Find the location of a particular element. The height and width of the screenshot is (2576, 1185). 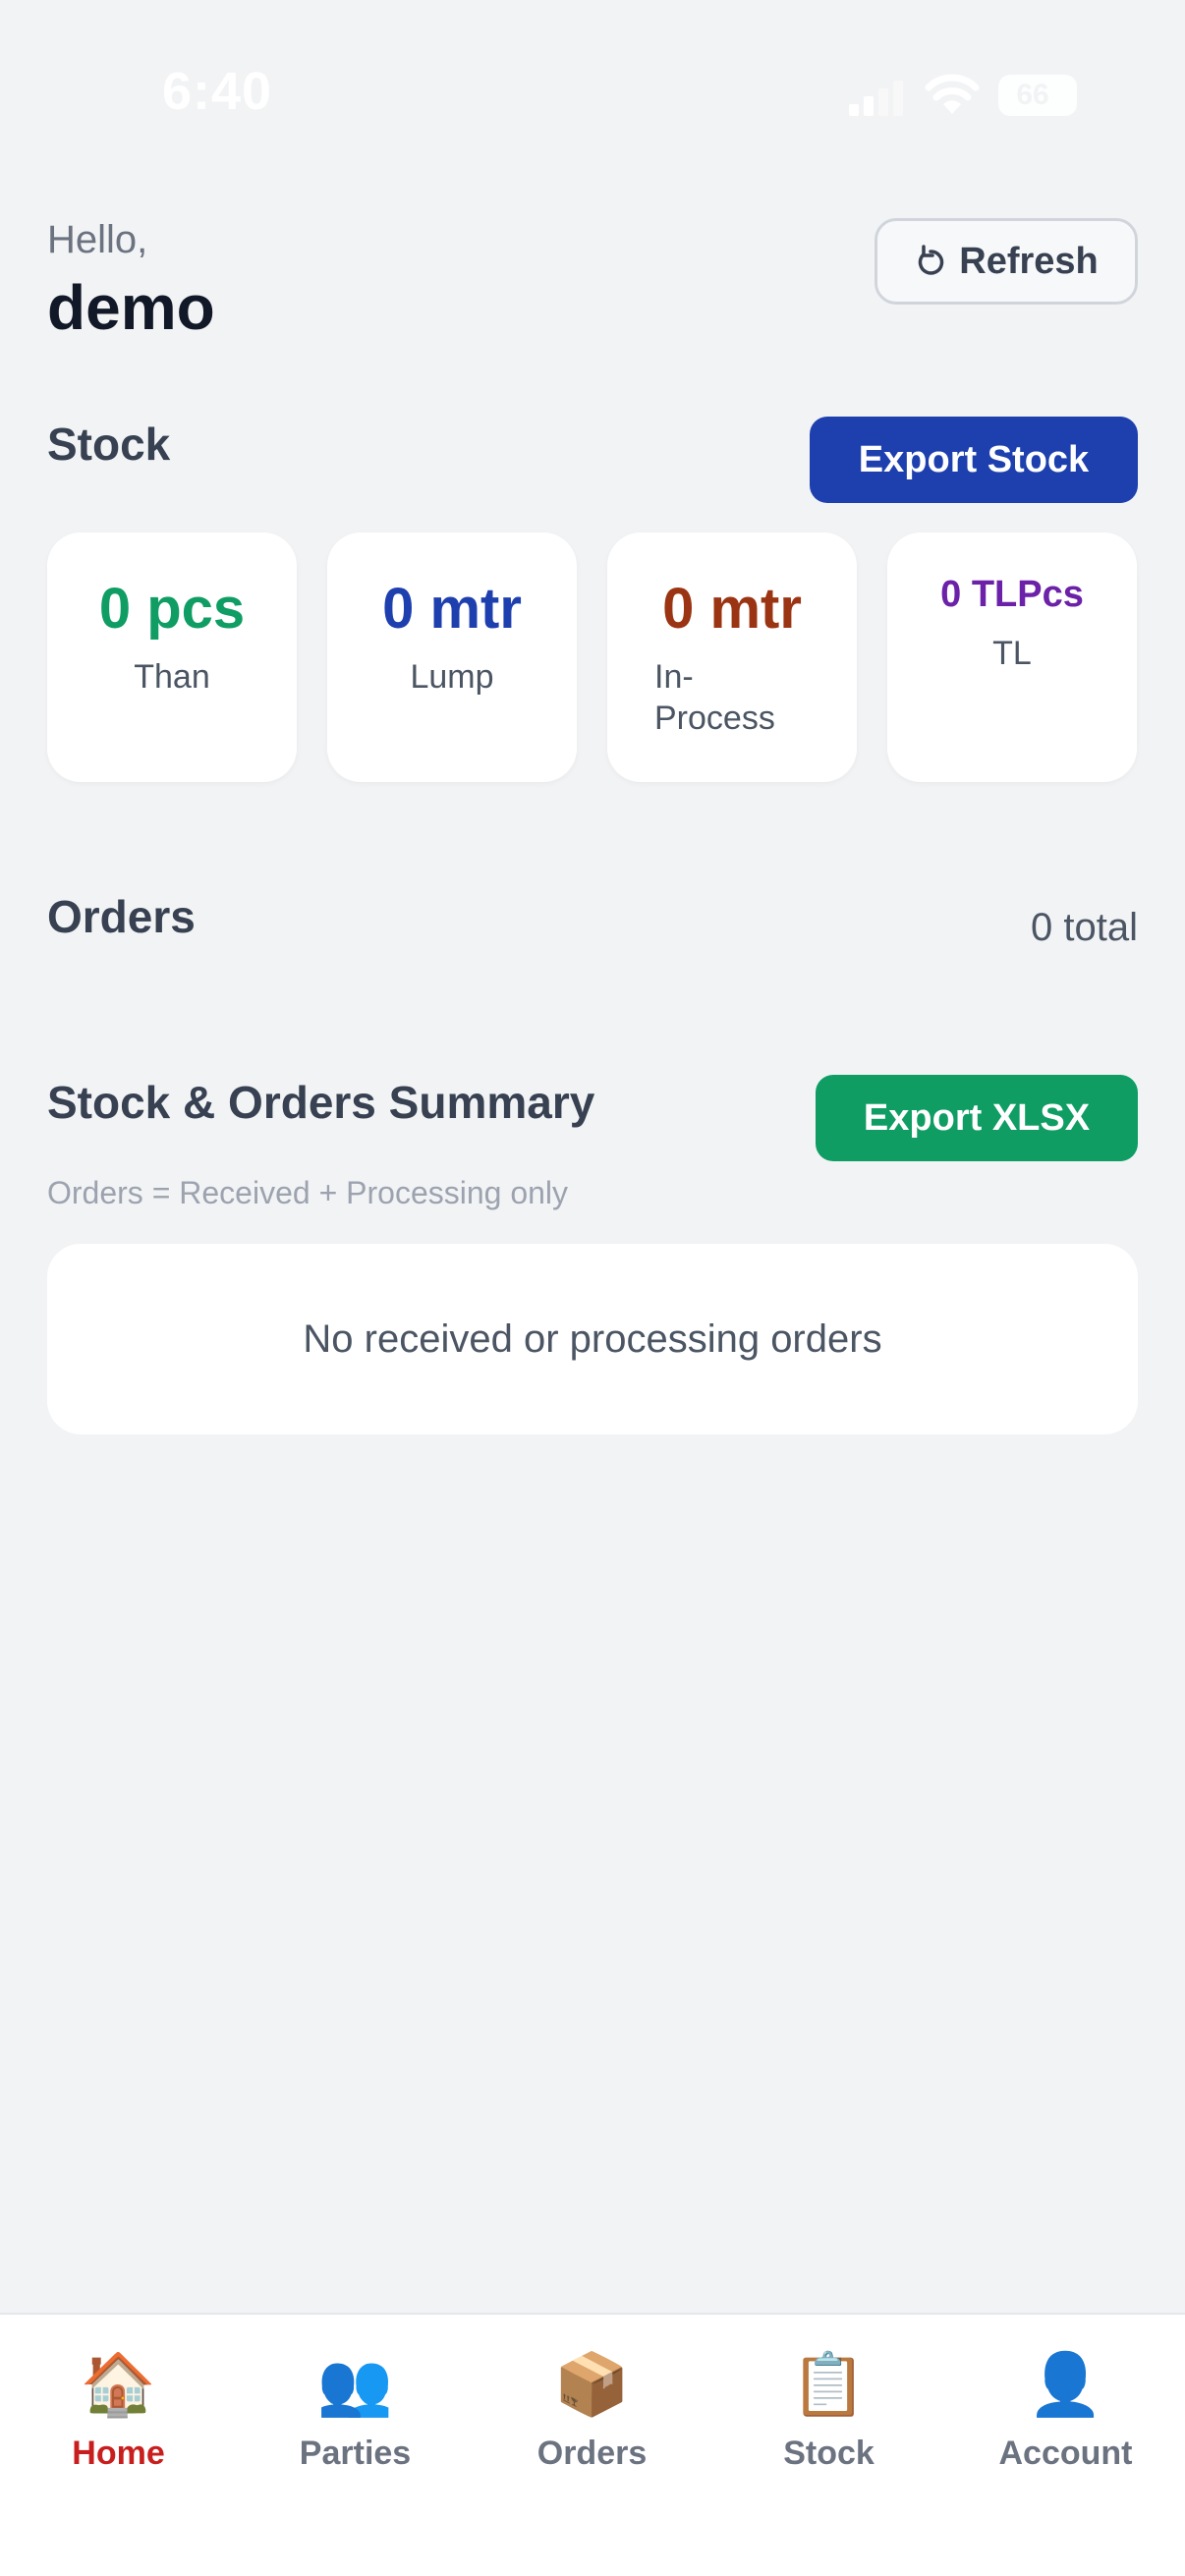

than-value: 0 pcs is located at coordinates (172, 609).